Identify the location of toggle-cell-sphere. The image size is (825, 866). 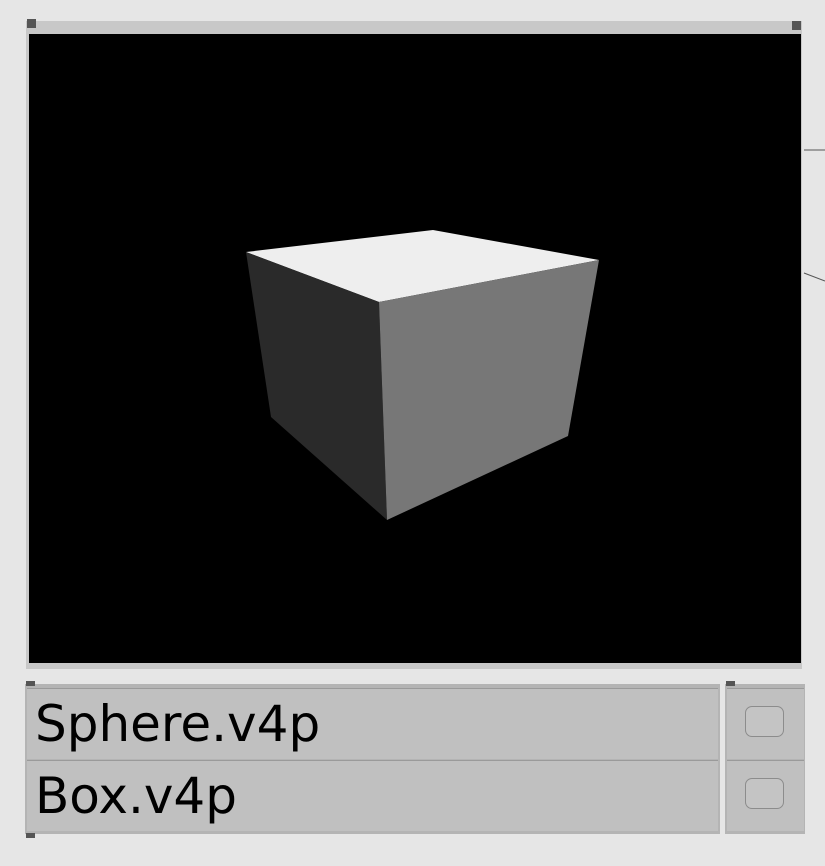
(765, 723).